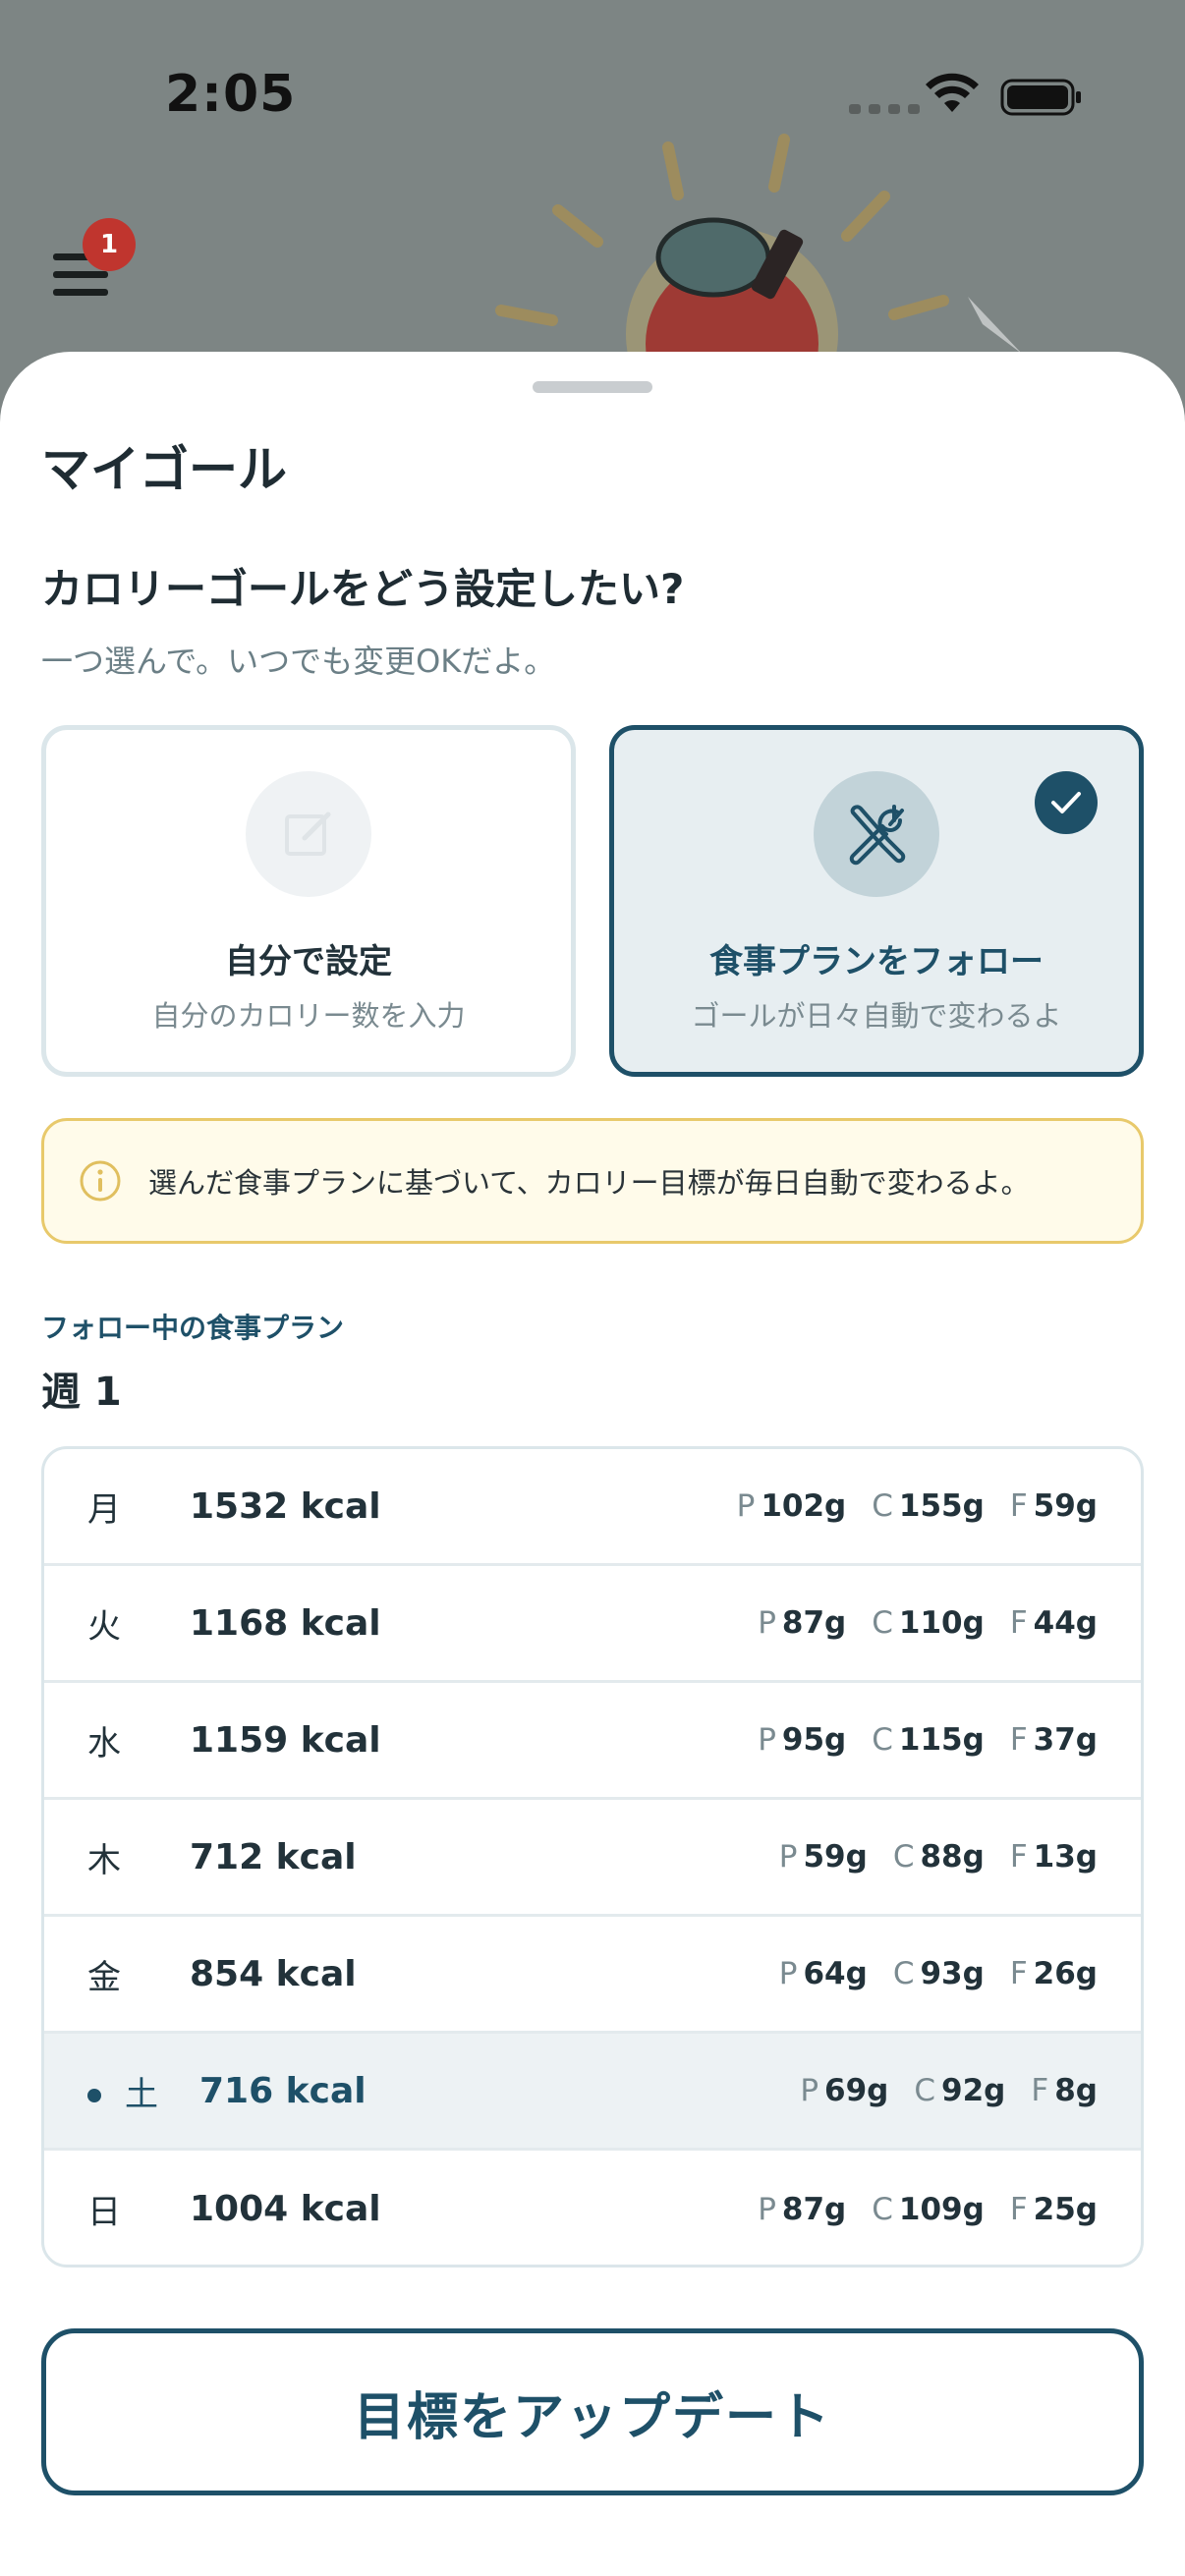 The height and width of the screenshot is (2576, 1185). I want to click on table-row-today: 土 716 kcal P 69g C 92g F 8g, so click(592, 2092).